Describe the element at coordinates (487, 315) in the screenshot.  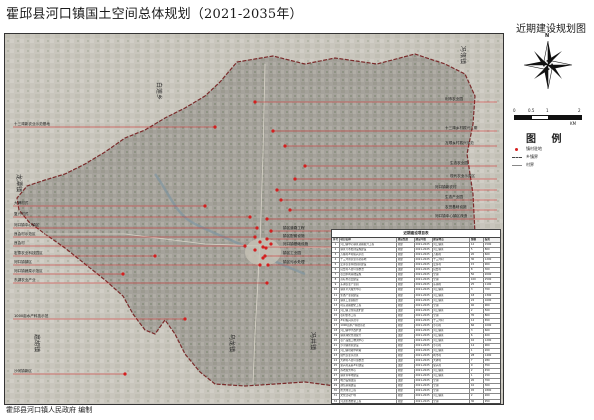
I see `table-cell: 800` at that location.